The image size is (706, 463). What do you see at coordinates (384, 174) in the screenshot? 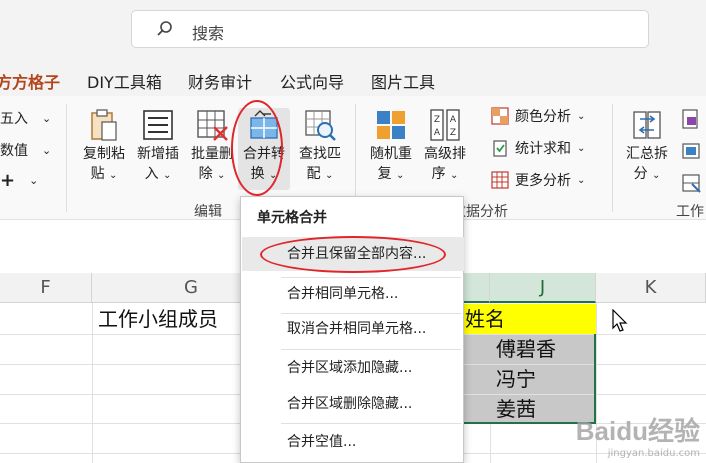
I see `random-repeat-label2: 复` at bounding box center [384, 174].